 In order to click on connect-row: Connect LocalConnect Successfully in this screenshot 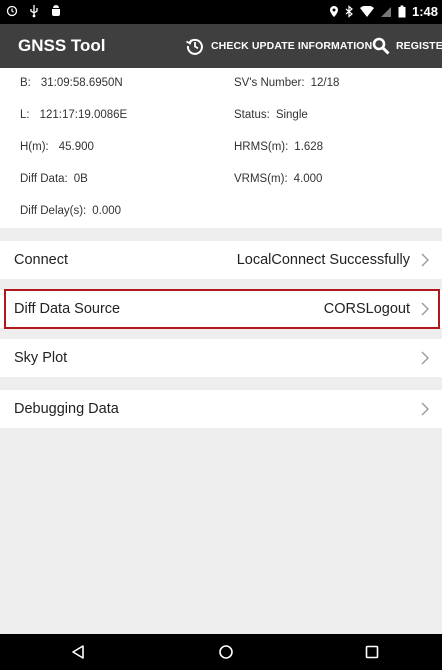, I will do `click(221, 260)`.